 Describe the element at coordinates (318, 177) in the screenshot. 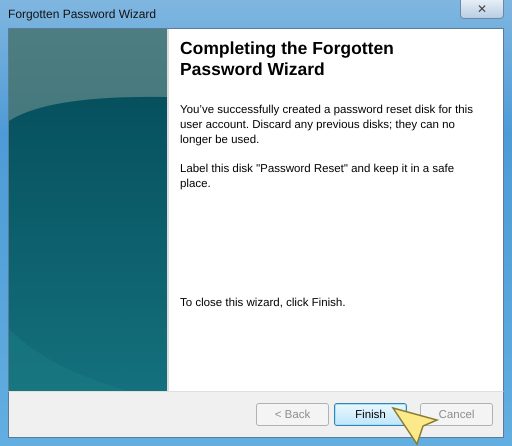

I see `message-text: Label this disk "Password Reset" and keep it in a safe place.` at that location.